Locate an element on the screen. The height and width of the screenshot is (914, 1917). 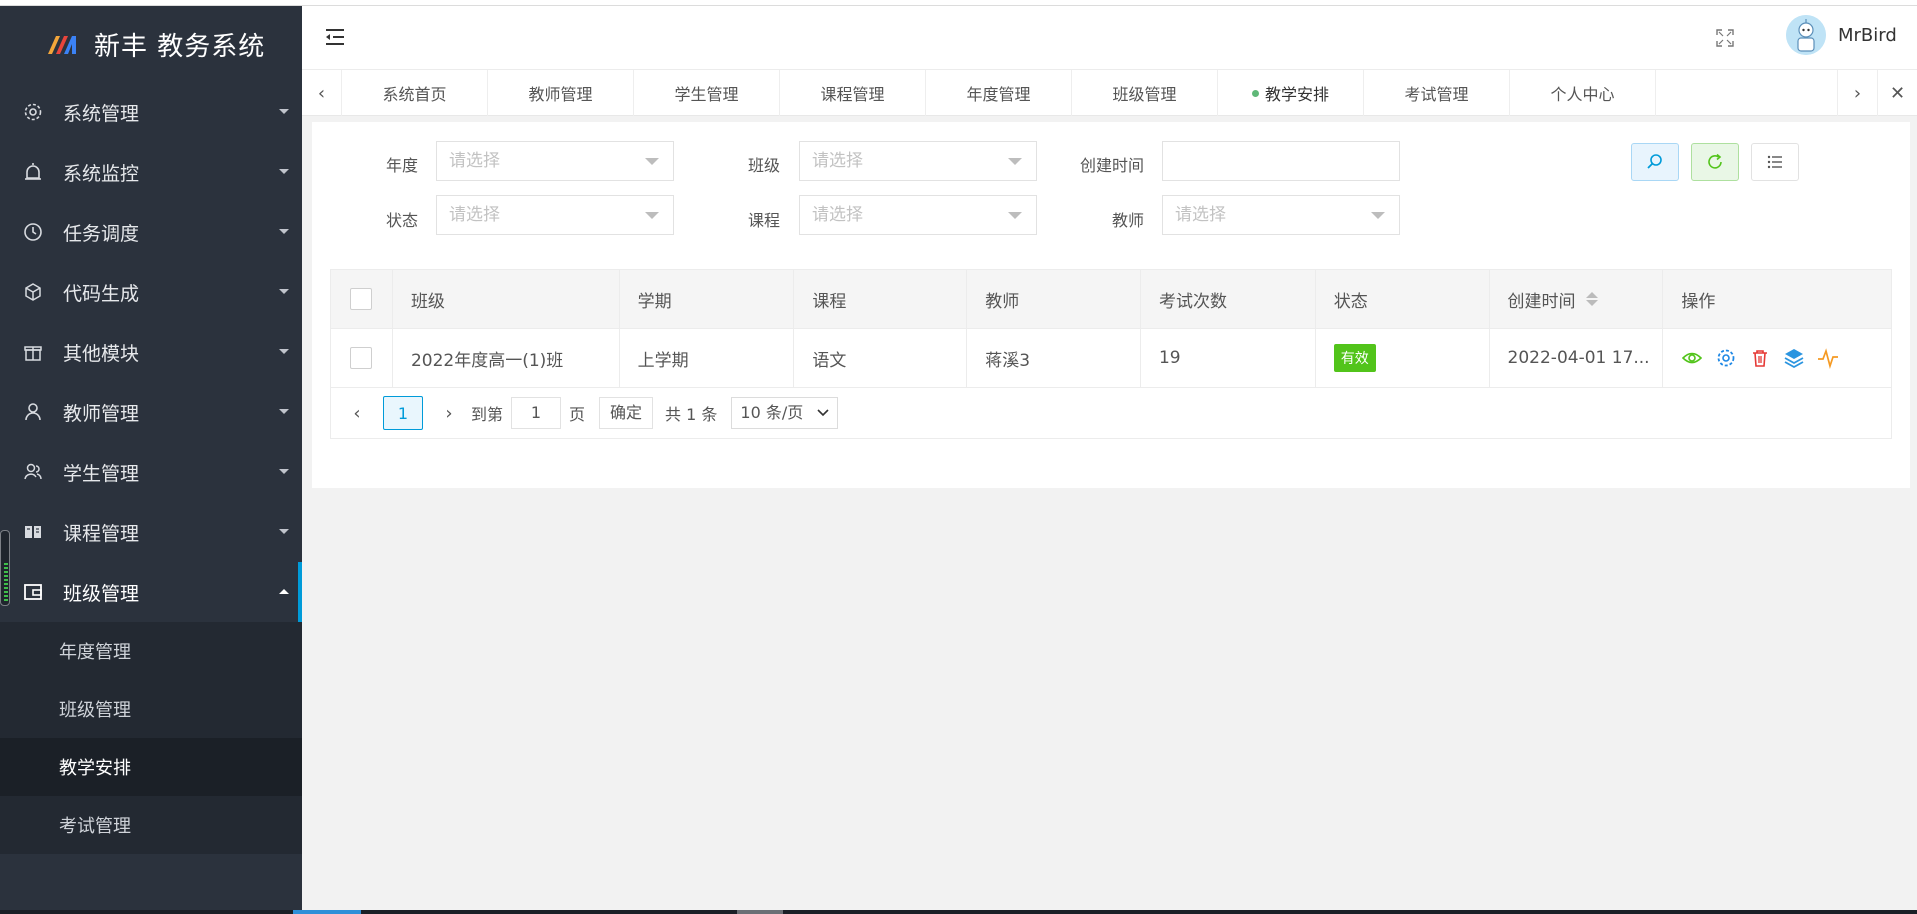
tab-home: 系统首页 is located at coordinates (415, 93).